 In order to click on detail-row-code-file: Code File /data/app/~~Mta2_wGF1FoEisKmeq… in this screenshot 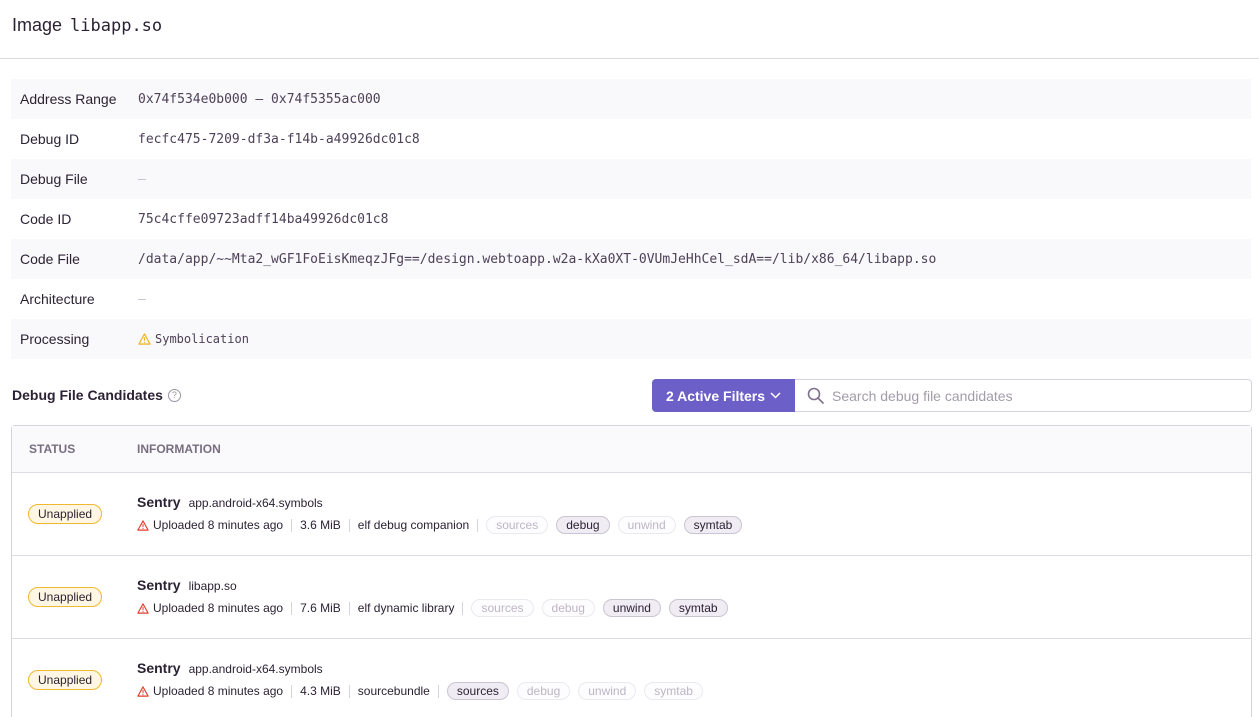, I will do `click(631, 259)`.